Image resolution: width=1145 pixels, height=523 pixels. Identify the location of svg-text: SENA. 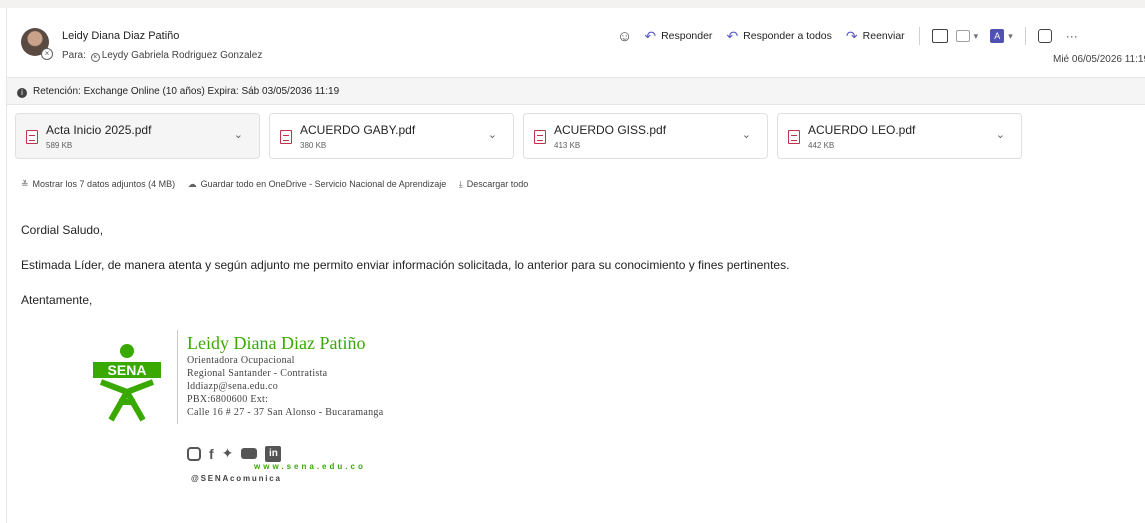
(127, 370).